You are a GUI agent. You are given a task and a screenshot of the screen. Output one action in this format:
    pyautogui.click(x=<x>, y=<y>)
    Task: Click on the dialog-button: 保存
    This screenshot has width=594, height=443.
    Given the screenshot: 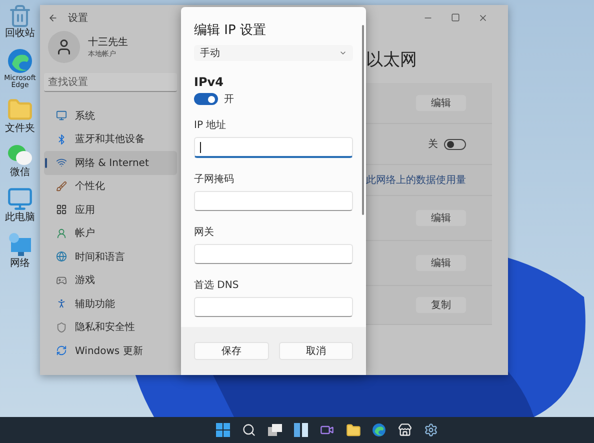 What is the action you would take?
    pyautogui.click(x=231, y=351)
    